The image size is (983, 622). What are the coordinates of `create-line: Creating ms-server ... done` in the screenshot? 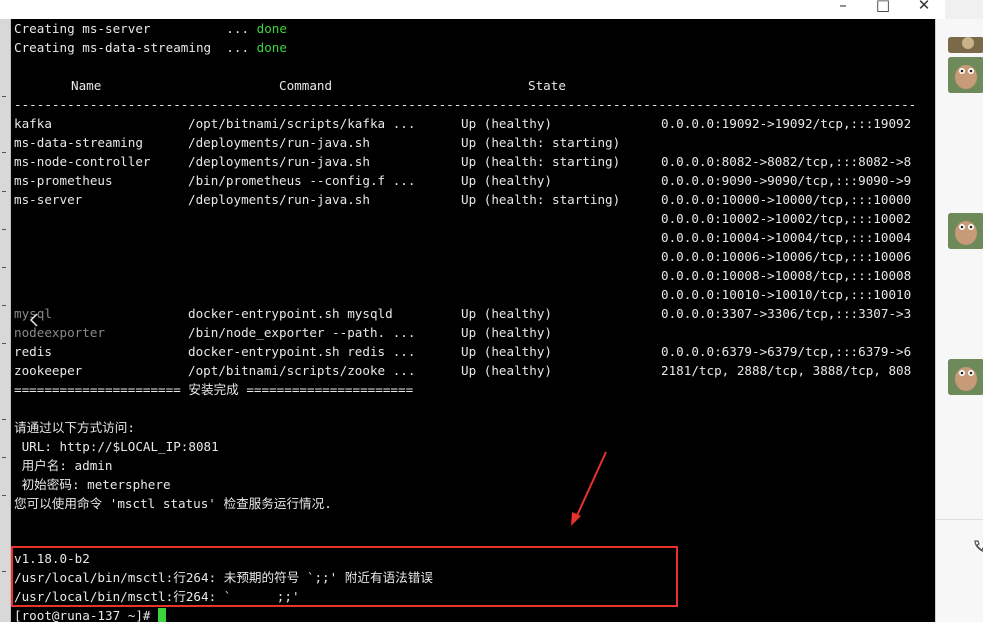 It's located at (150, 28).